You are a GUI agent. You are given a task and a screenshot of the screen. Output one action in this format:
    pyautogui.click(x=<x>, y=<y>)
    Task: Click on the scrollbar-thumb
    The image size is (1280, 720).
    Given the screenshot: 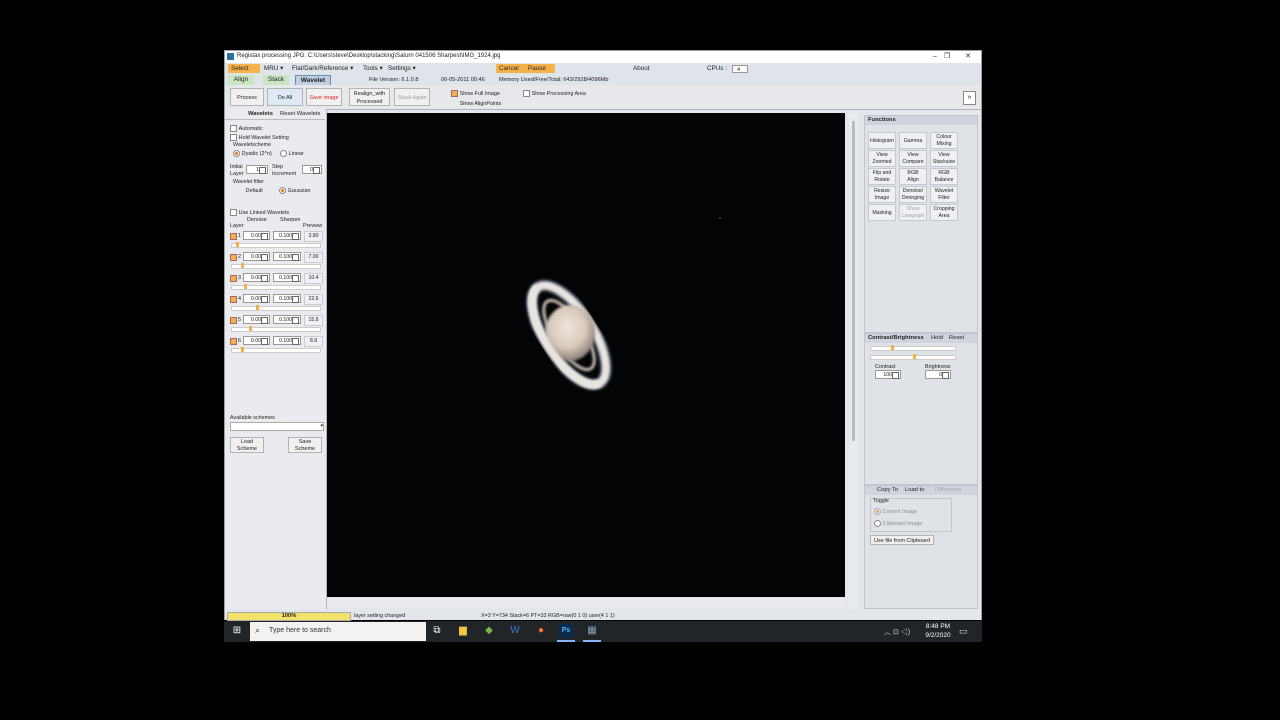 What is the action you would take?
    pyautogui.click(x=853, y=281)
    